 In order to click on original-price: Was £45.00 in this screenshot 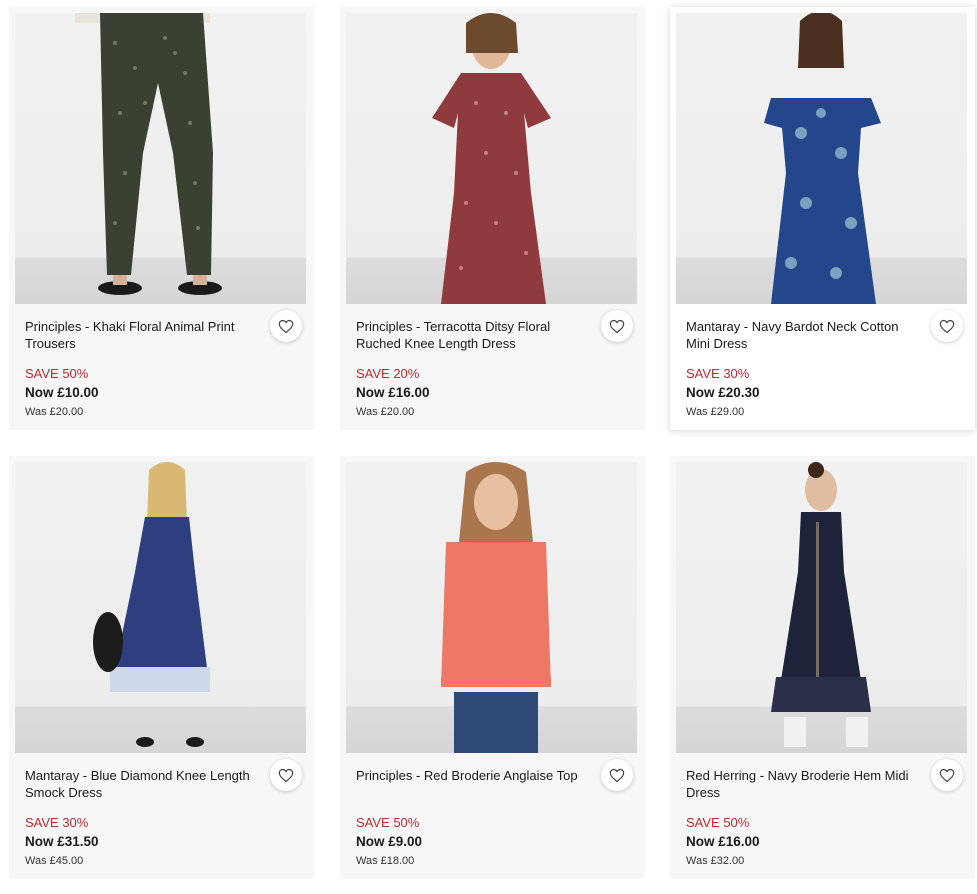, I will do `click(54, 861)`.